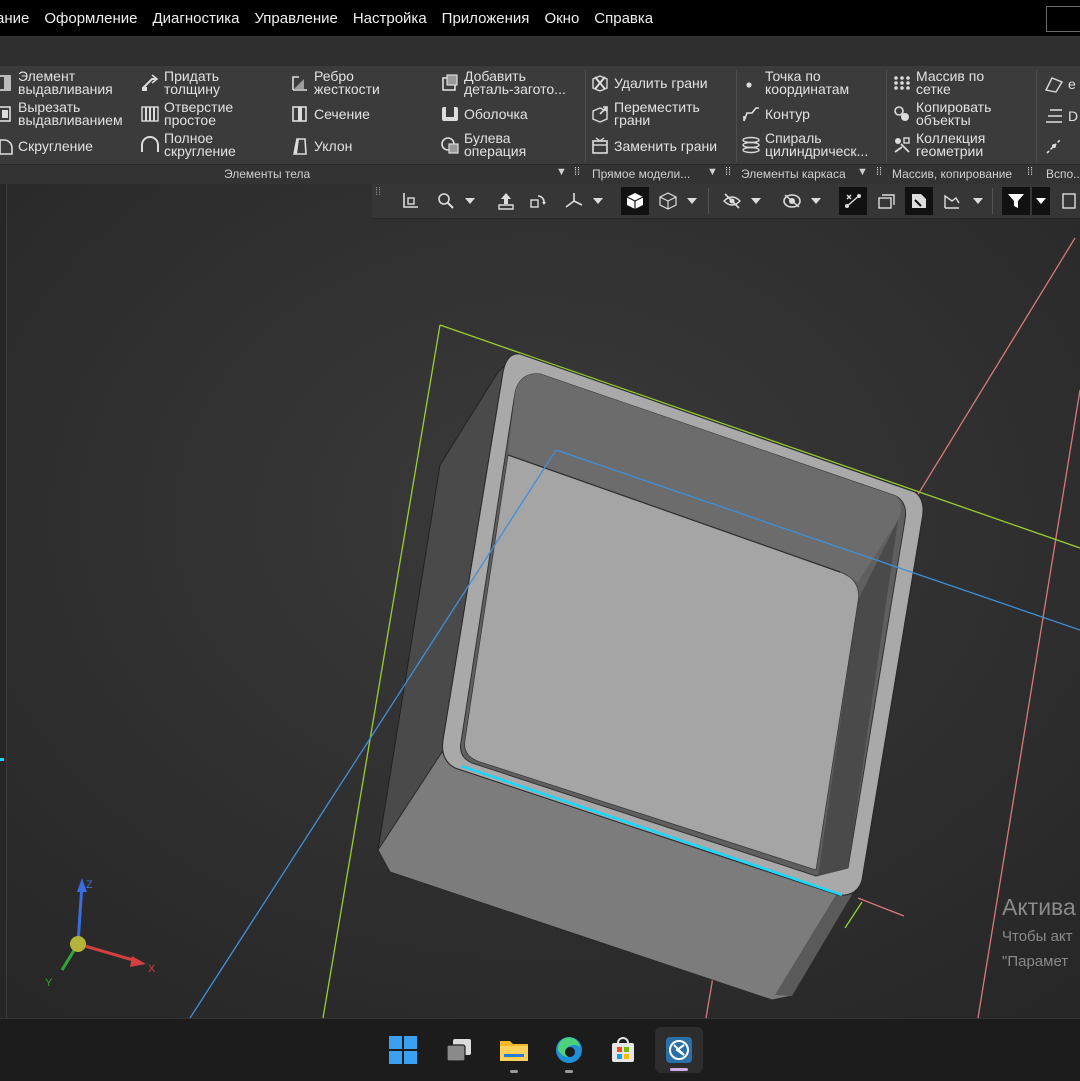  I want to click on filters-view-dropdown-icon, so click(978, 201).